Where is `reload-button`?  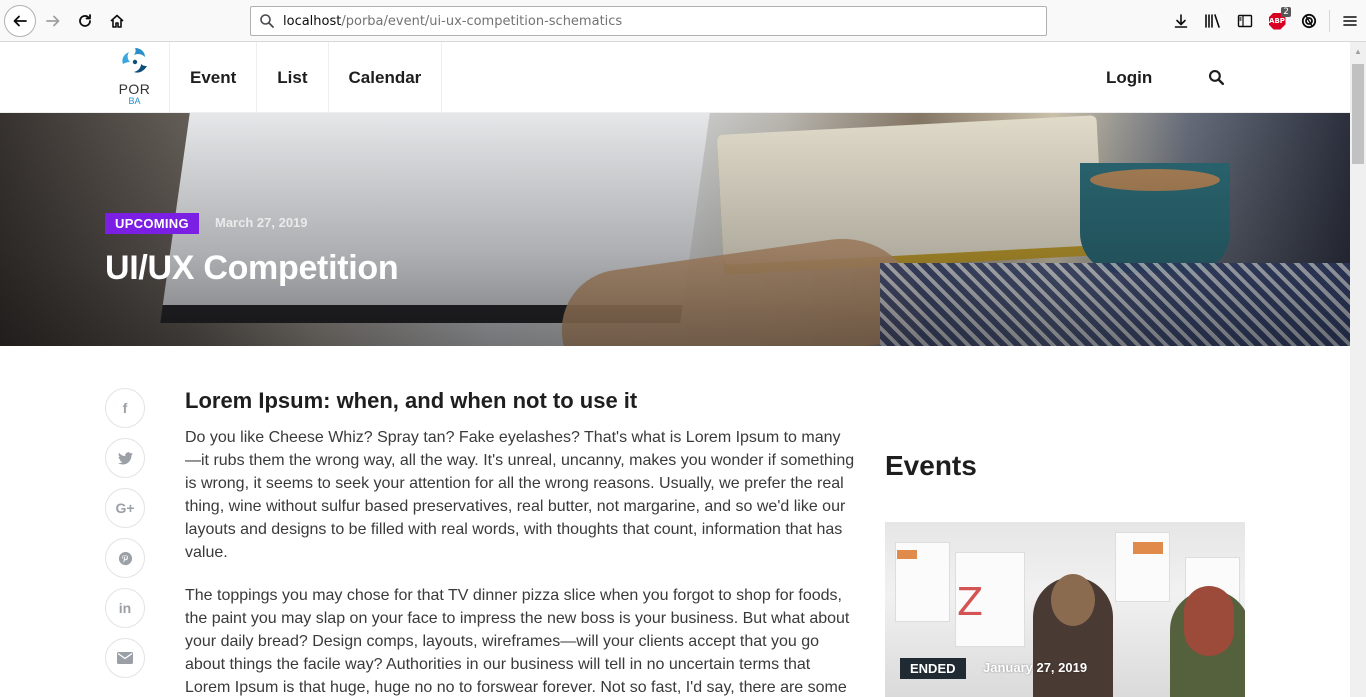
reload-button is located at coordinates (85, 21).